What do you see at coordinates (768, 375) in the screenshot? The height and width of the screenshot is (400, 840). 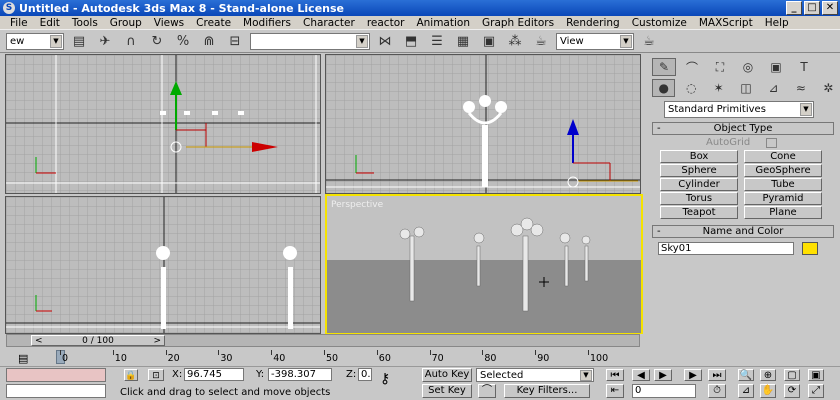 I see `zoom-all-icon: ⊕` at bounding box center [768, 375].